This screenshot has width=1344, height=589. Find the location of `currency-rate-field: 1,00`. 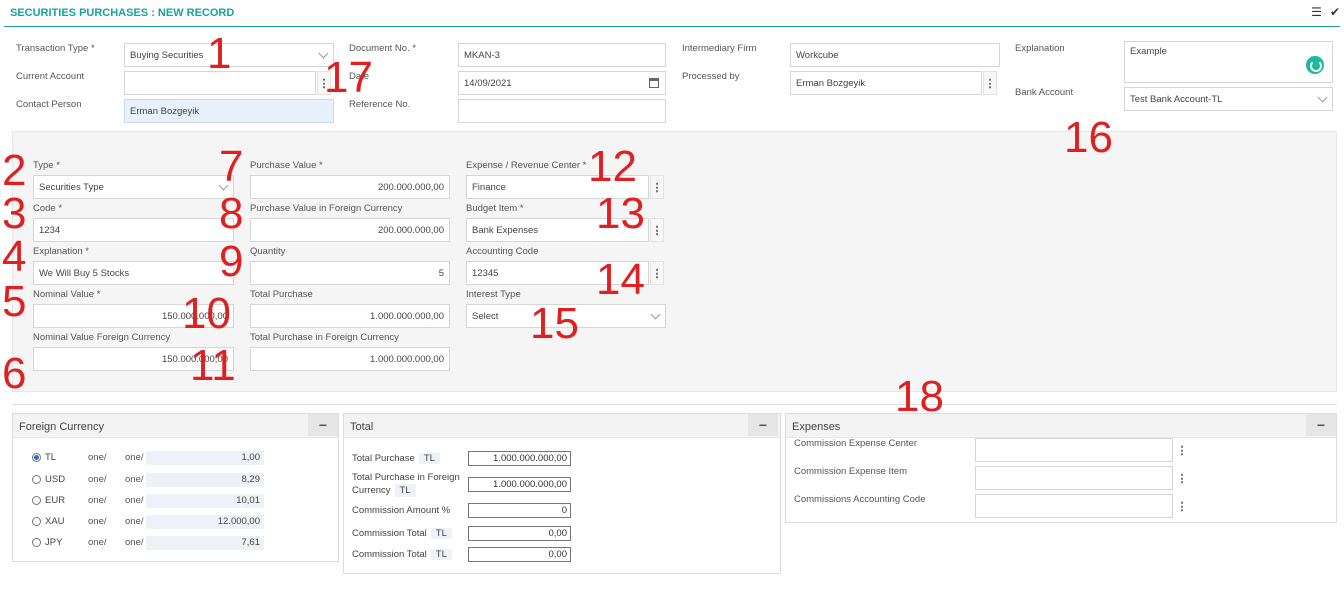

currency-rate-field: 1,00 is located at coordinates (205, 458).